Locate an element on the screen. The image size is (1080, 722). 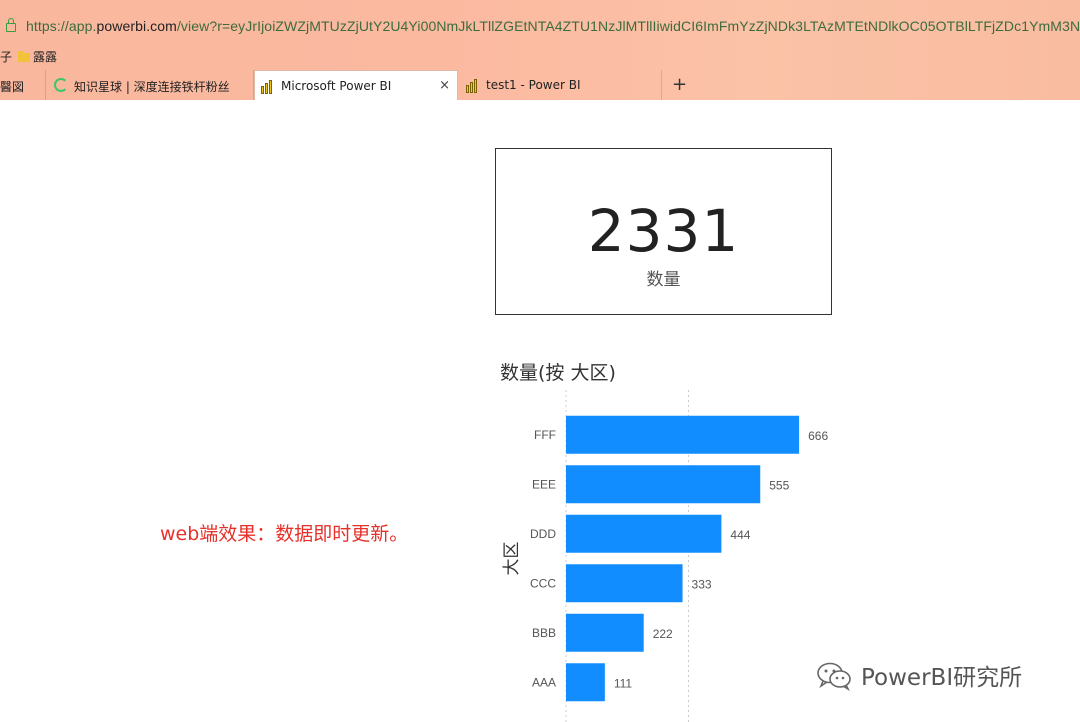
tab-test1-power-bi: test1 - Power BI is located at coordinates (560, 85).